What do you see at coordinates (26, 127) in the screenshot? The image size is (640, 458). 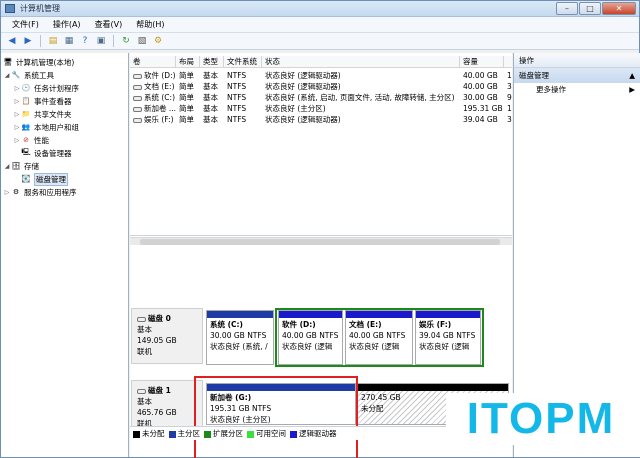 I see `users-icon: 👥` at bounding box center [26, 127].